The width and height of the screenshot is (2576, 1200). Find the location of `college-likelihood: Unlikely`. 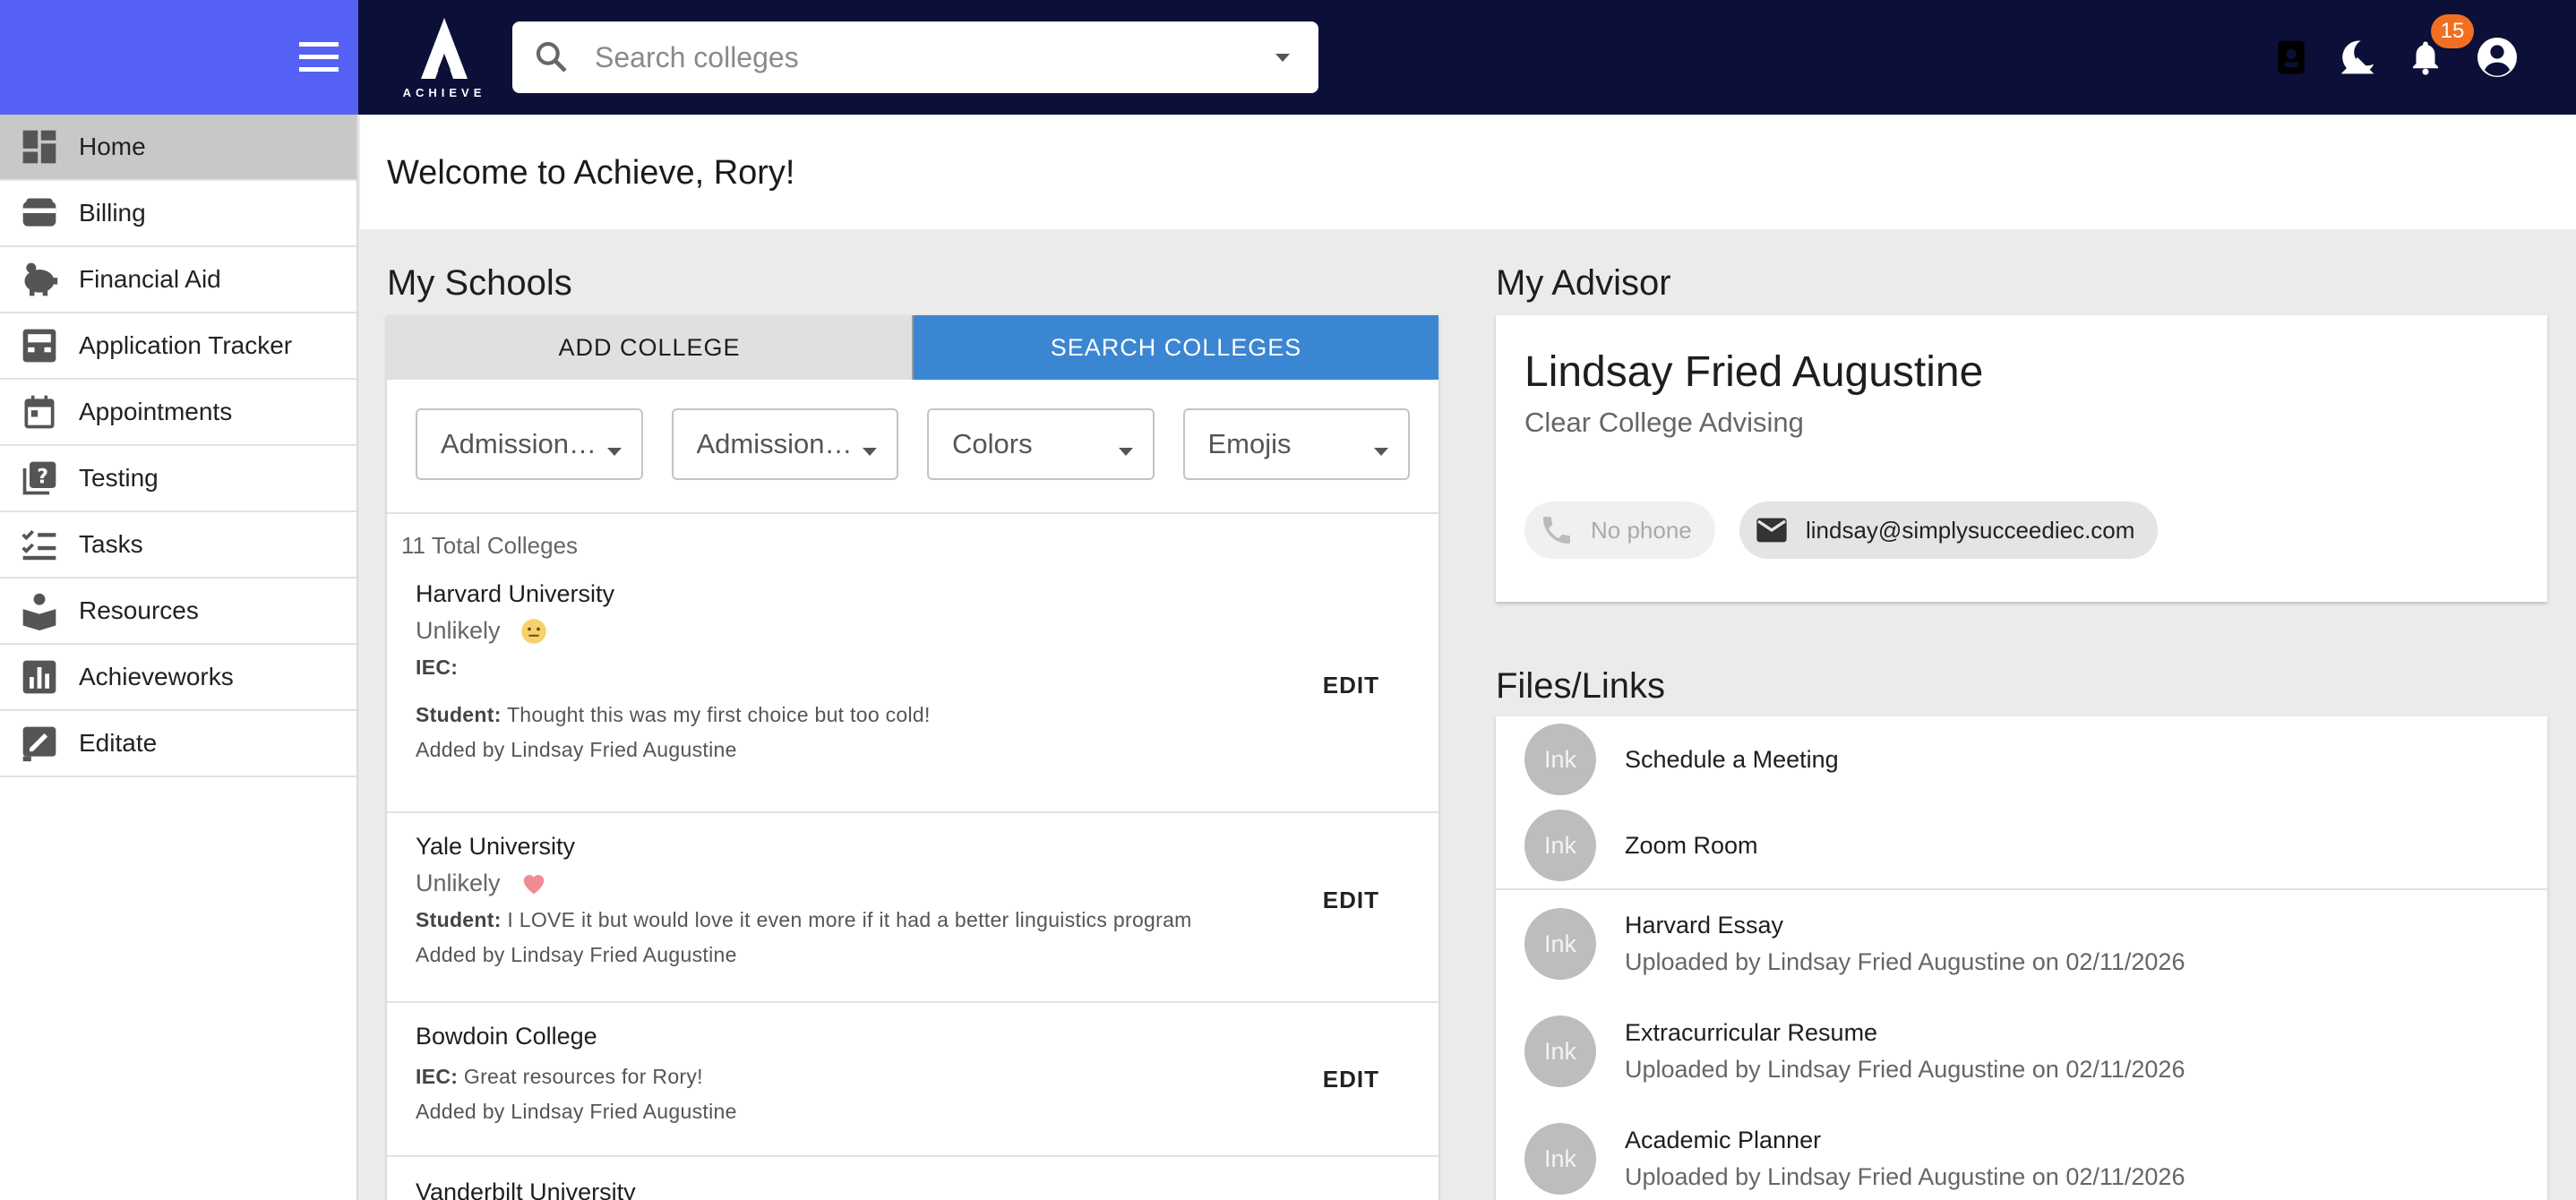

college-likelihood: Unlikely is located at coordinates (927, 884).